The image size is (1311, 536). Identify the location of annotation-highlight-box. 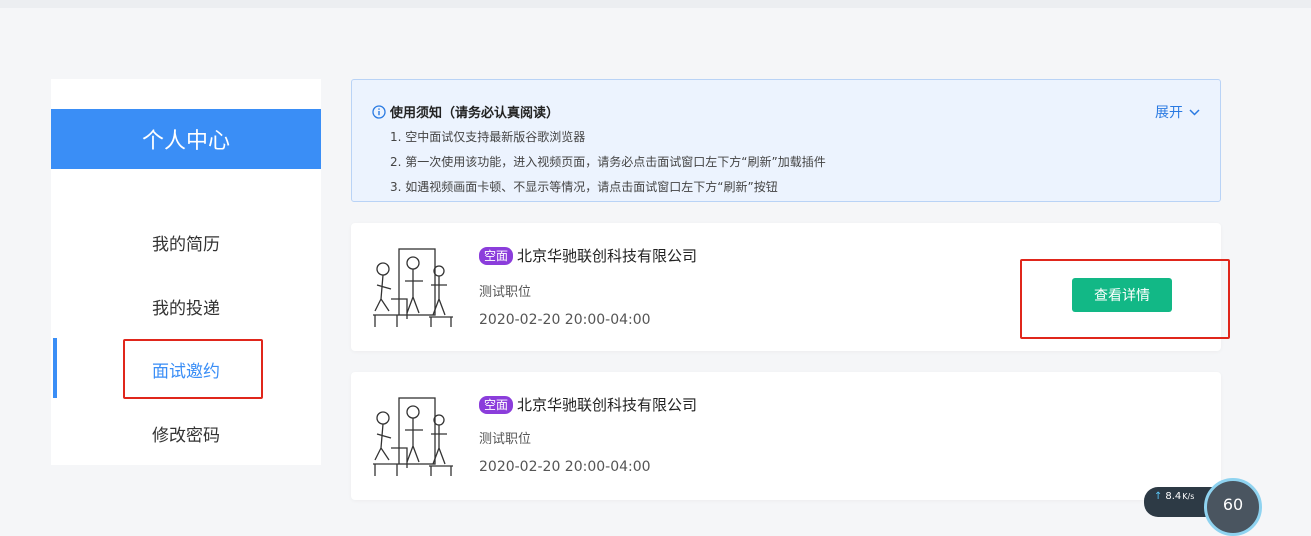
(193, 369).